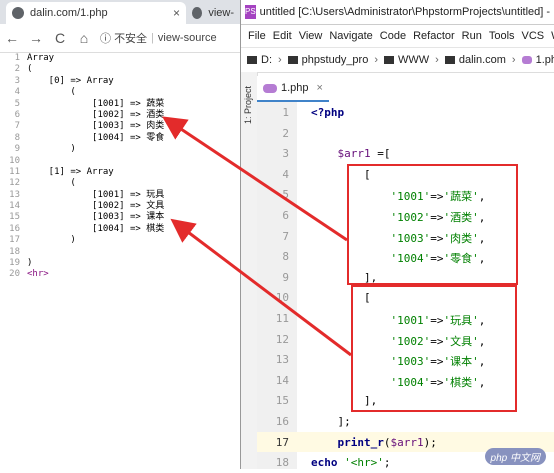 The height and width of the screenshot is (473, 554). I want to click on project-label: 1: Project, so click(248, 105).